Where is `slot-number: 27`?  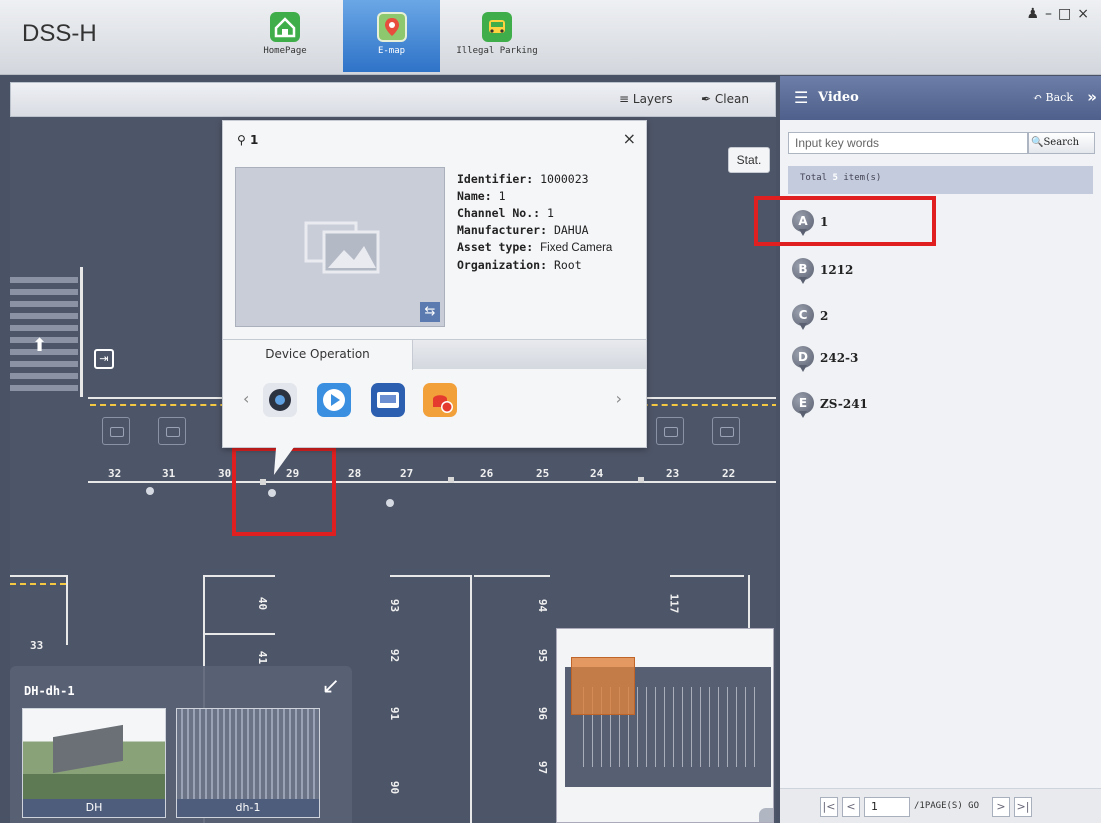
slot-number: 27 is located at coordinates (407, 473).